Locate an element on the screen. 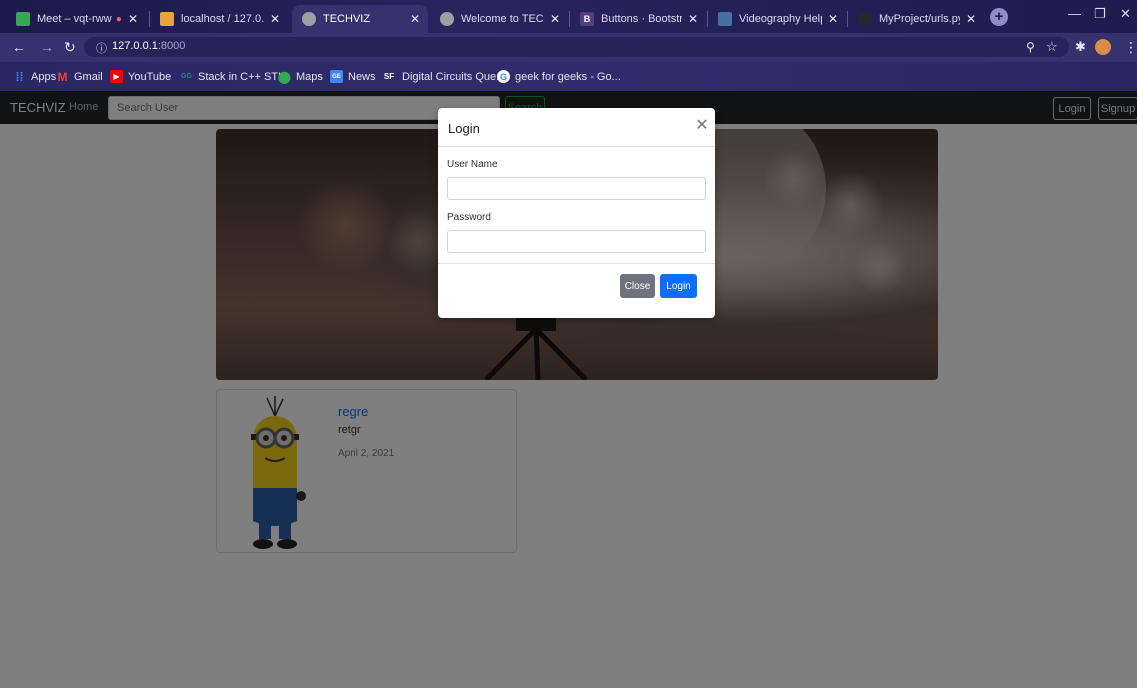 This screenshot has width=1137, height=688. browser-tab-videography: Videography Help and ... ✕ is located at coordinates (777, 19).